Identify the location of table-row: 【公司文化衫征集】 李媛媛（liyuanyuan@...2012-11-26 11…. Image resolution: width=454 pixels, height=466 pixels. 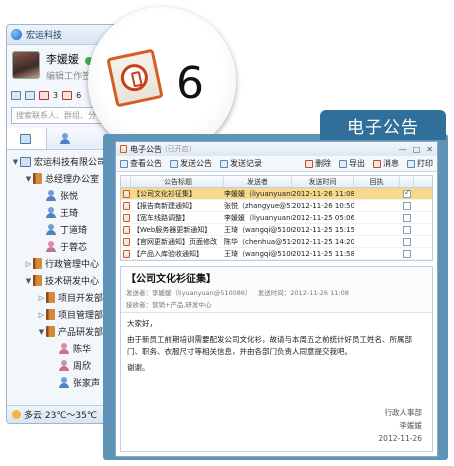
(276, 194).